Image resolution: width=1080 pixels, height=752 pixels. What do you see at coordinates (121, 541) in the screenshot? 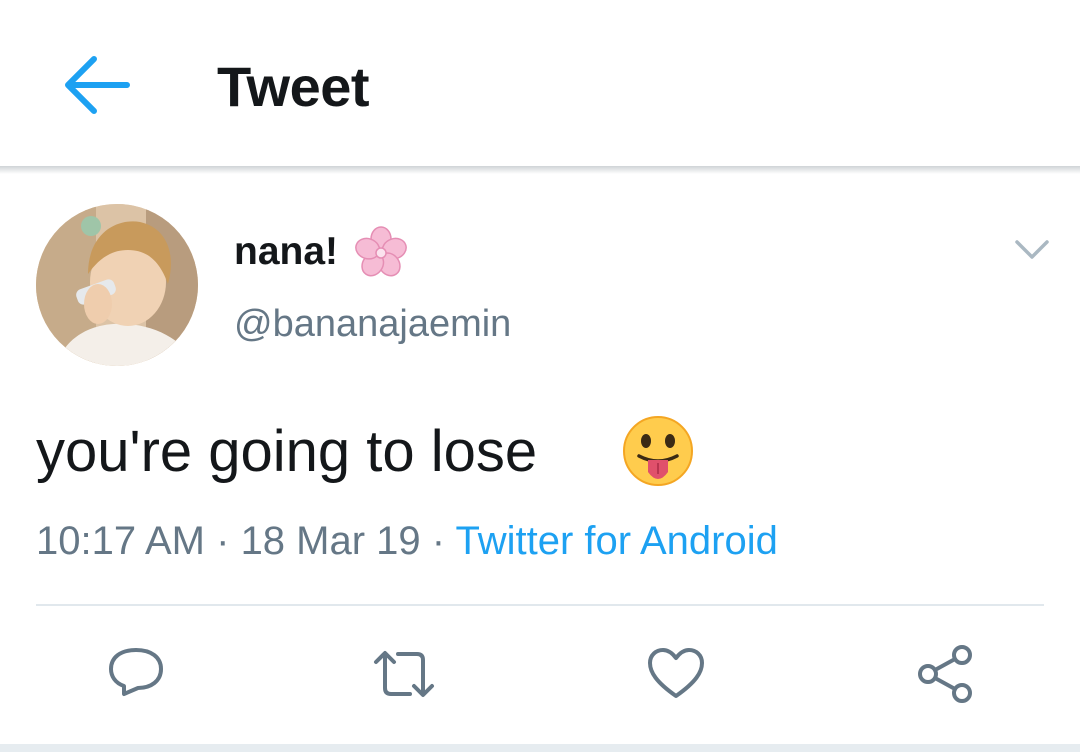
I see `tweet-time: 10:17 AM` at bounding box center [121, 541].